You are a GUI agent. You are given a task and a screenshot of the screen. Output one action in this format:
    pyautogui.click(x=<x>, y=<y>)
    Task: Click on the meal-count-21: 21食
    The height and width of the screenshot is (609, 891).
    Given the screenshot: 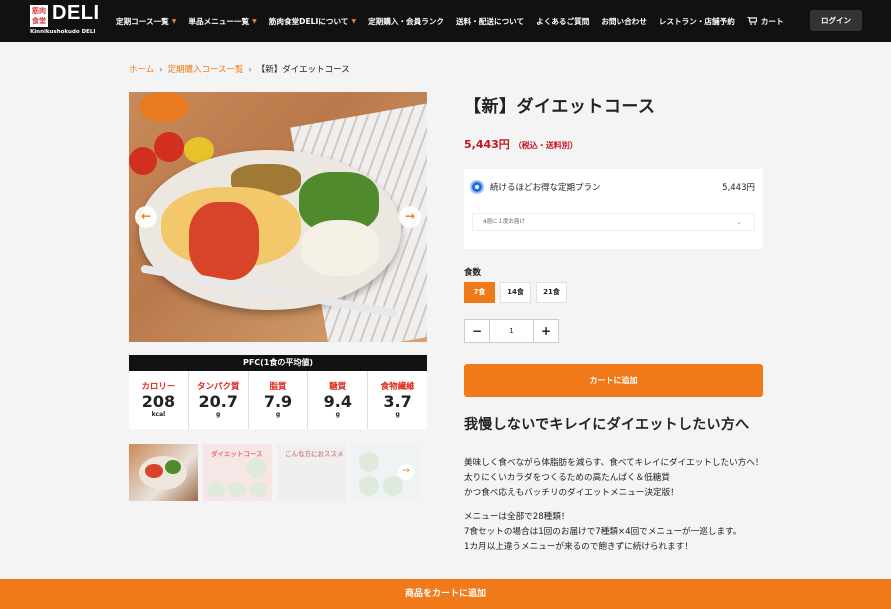 What is the action you would take?
    pyautogui.click(x=551, y=292)
    